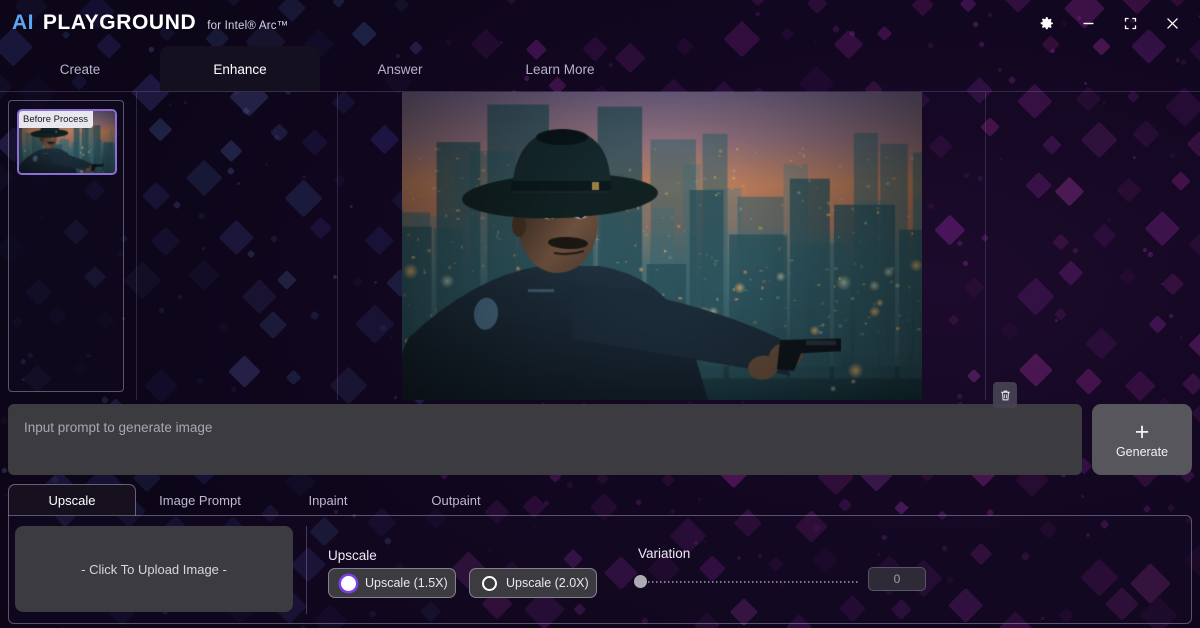 The image size is (1200, 628). I want to click on upscale-option-2-0x: Upscale (2.0X), so click(533, 583).